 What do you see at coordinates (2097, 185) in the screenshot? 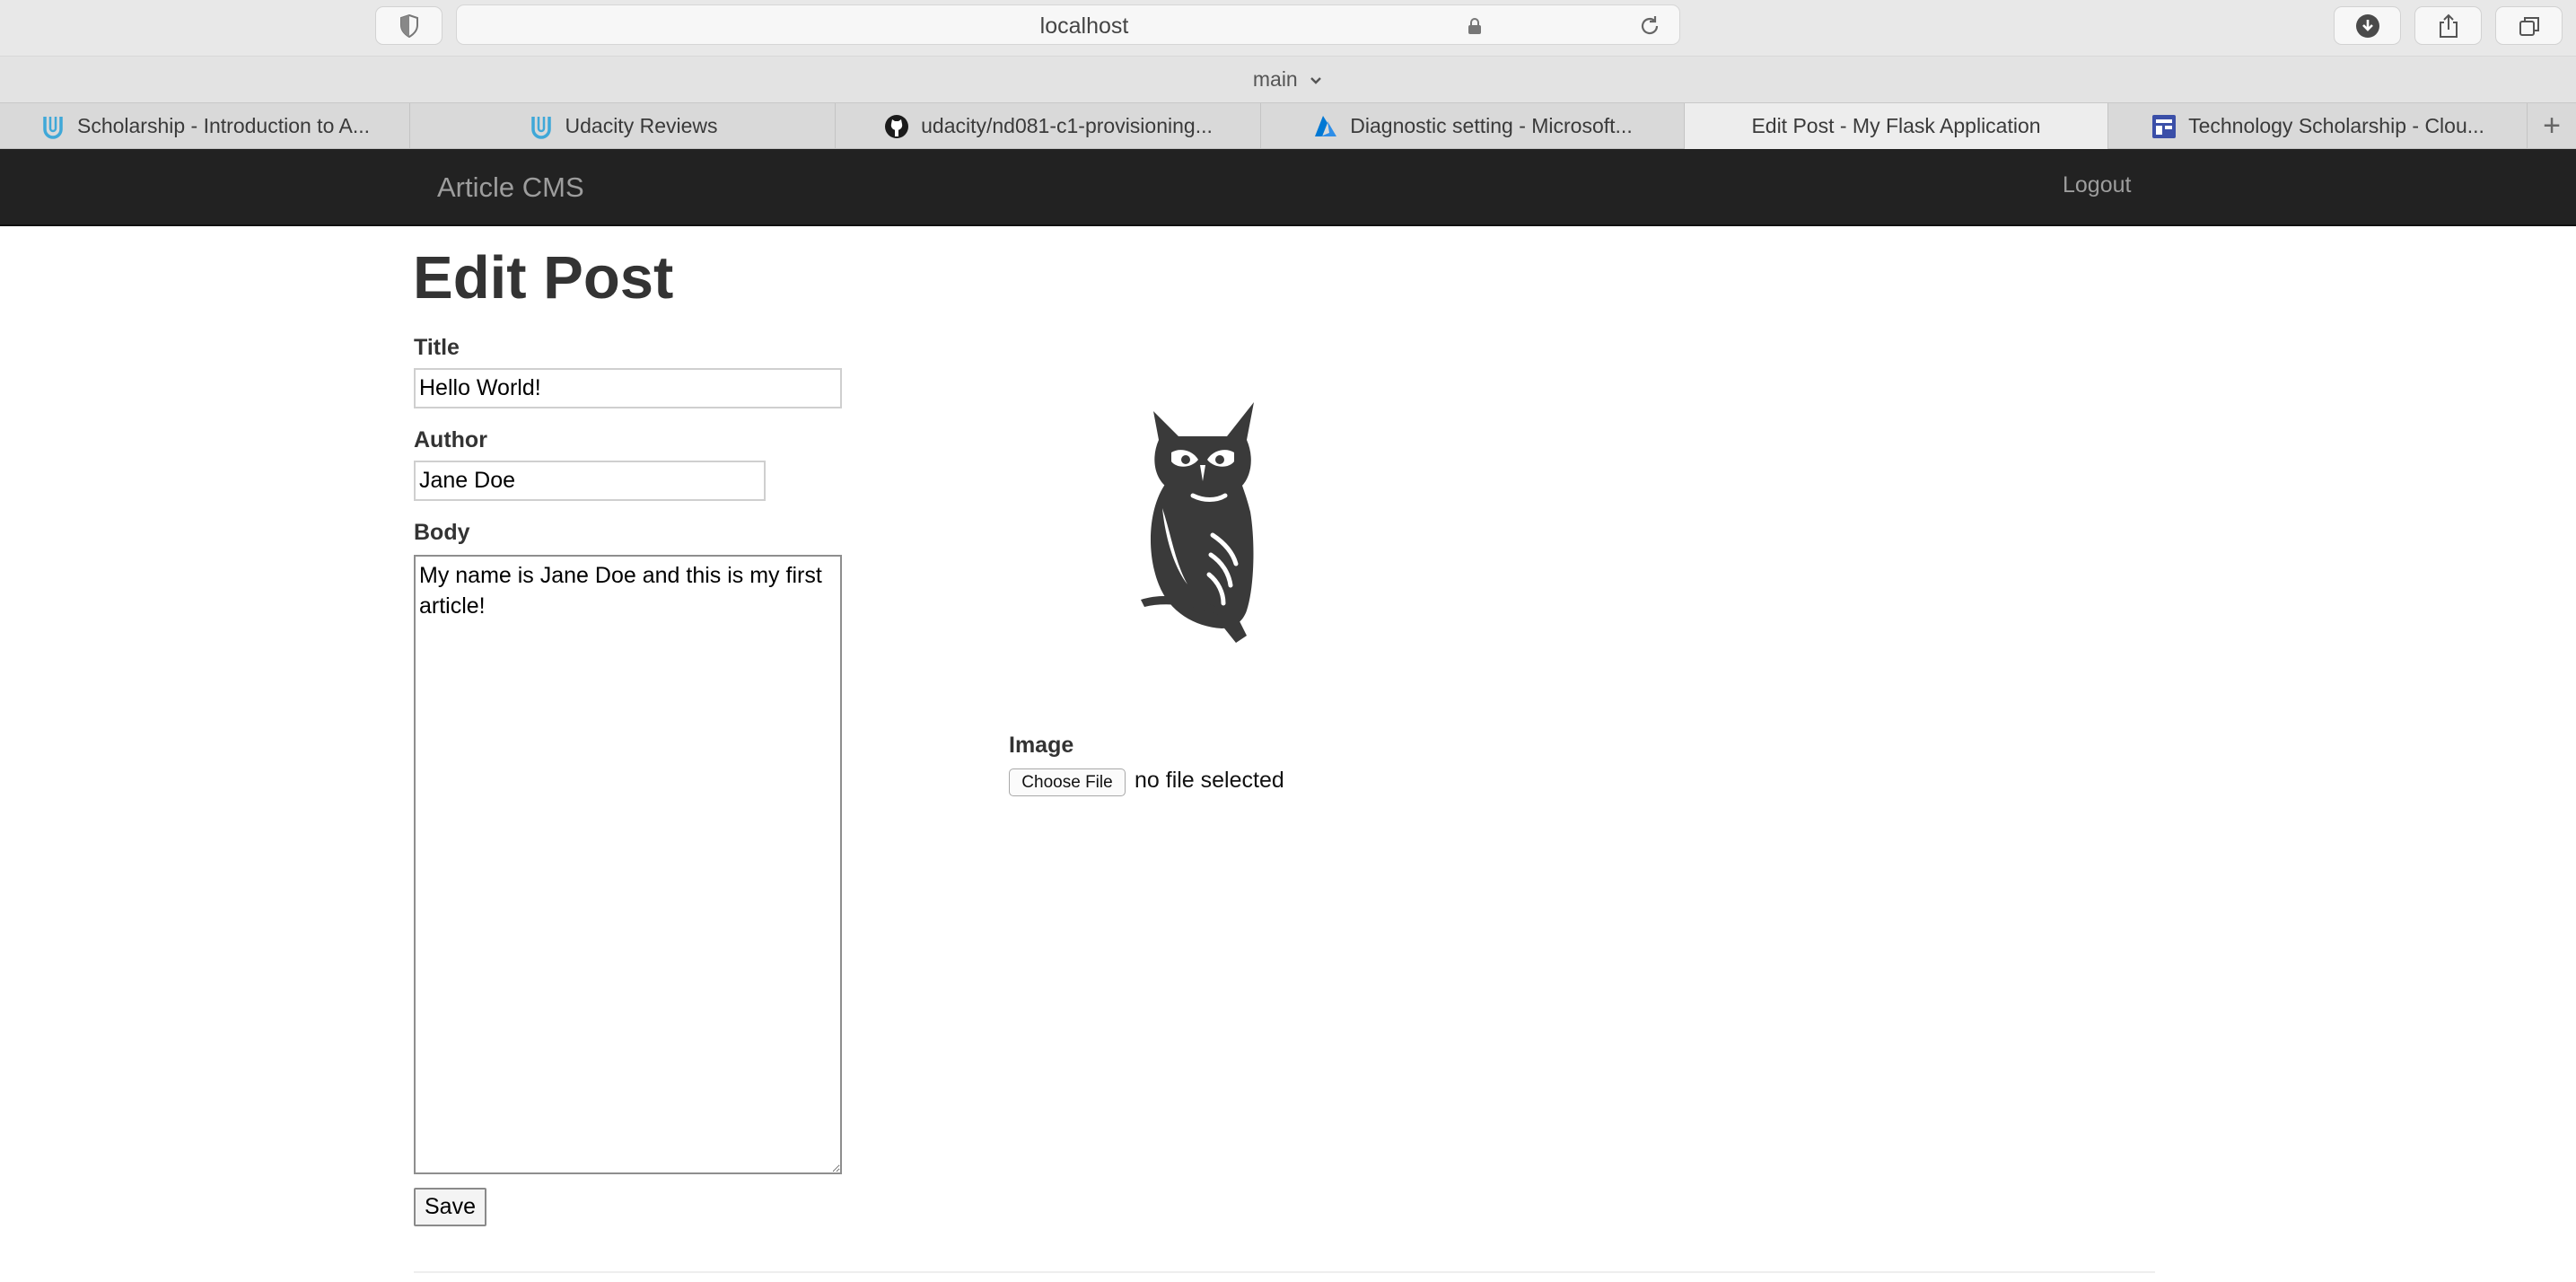
I see `logout-link: Logout` at bounding box center [2097, 185].